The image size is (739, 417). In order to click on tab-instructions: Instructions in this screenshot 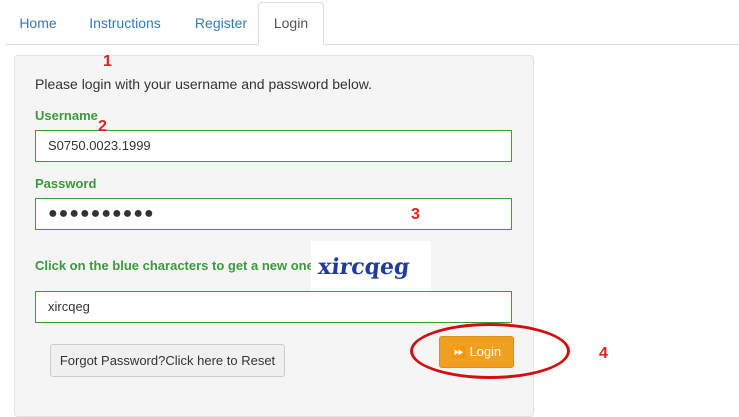, I will do `click(125, 23)`.